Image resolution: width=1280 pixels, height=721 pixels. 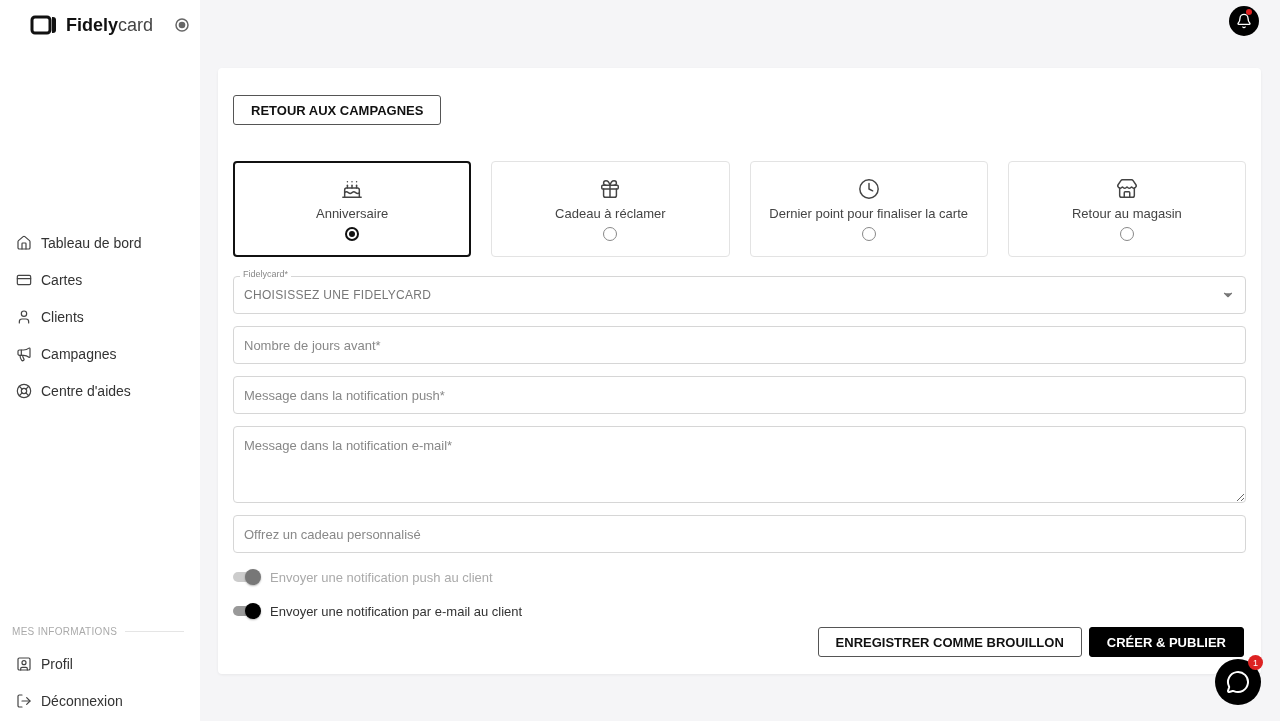 I want to click on clock-icon, so click(x=868, y=188).